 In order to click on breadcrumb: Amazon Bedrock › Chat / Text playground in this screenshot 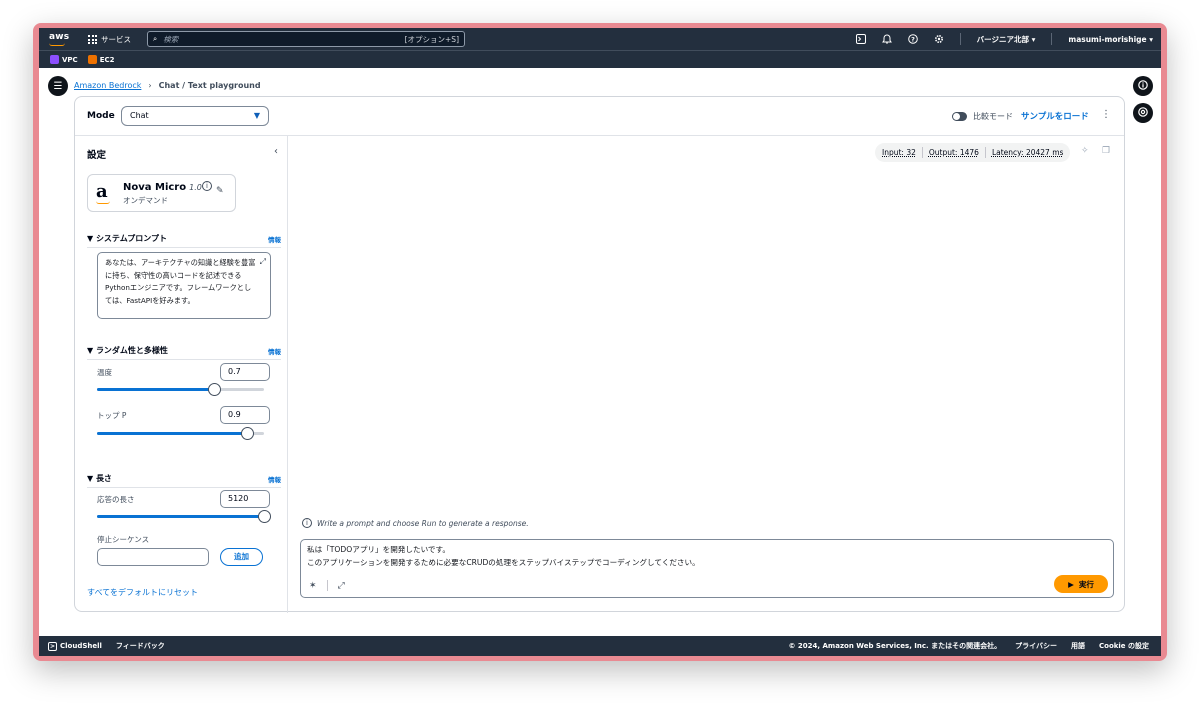, I will do `click(167, 85)`.